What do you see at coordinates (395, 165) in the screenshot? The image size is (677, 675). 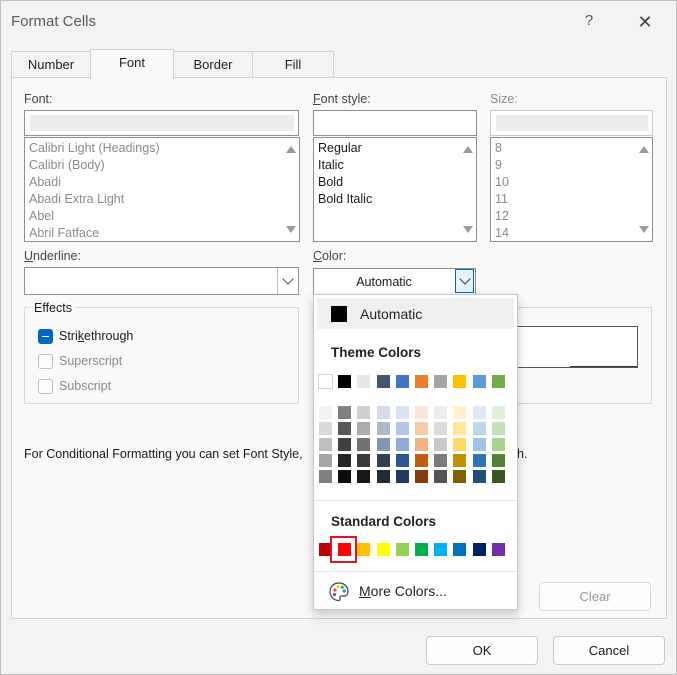 I see `font-style-item: Italic` at bounding box center [395, 165].